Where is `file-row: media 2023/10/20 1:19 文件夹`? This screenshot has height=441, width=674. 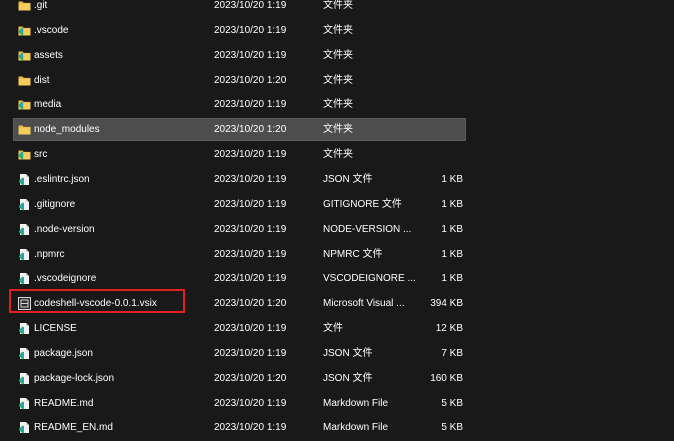 file-row: media 2023/10/20 1:19 文件夹 is located at coordinates (239, 104).